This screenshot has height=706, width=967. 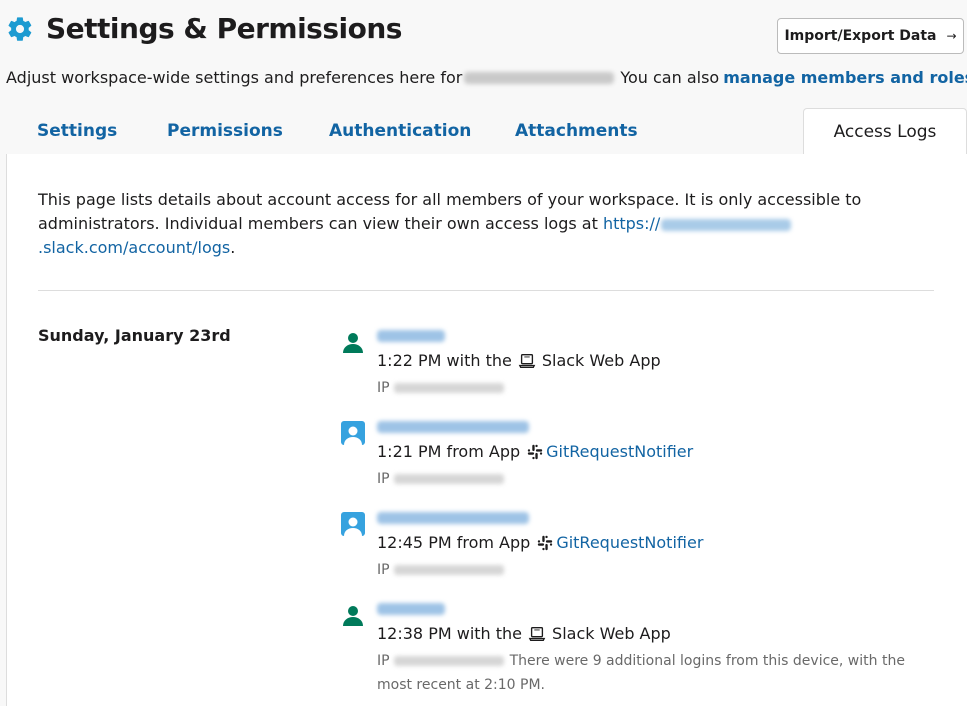 What do you see at coordinates (444, 360) in the screenshot?
I see `log-time: 1:22 PM with the` at bounding box center [444, 360].